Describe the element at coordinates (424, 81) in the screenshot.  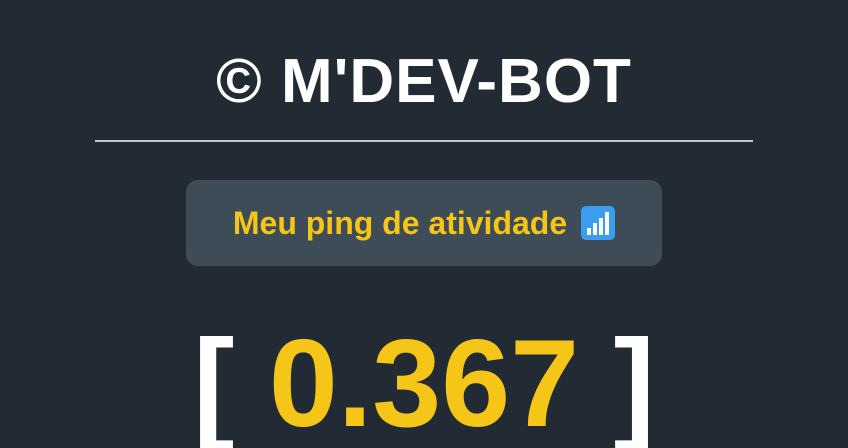
I see `page-title: © M'DEV-BOT` at that location.